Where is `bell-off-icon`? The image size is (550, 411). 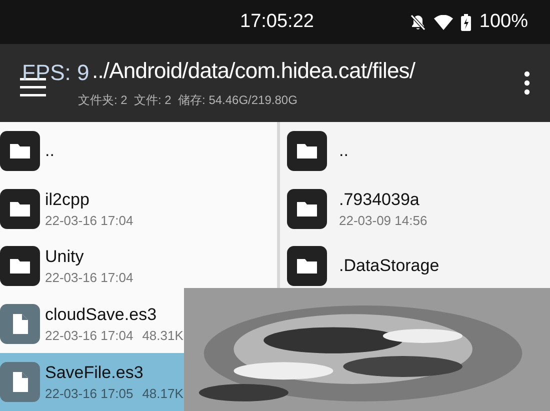
bell-off-icon is located at coordinates (418, 22).